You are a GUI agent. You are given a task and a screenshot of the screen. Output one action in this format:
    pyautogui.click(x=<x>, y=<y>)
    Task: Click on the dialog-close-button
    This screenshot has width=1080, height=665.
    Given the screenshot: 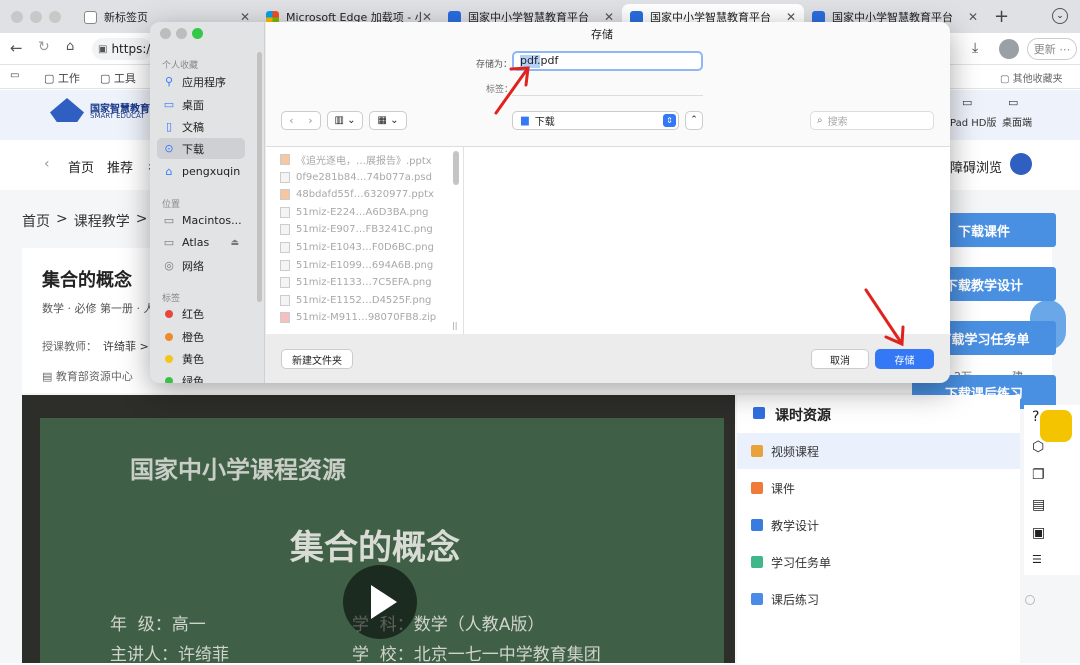 What is the action you would take?
    pyautogui.click(x=165, y=33)
    